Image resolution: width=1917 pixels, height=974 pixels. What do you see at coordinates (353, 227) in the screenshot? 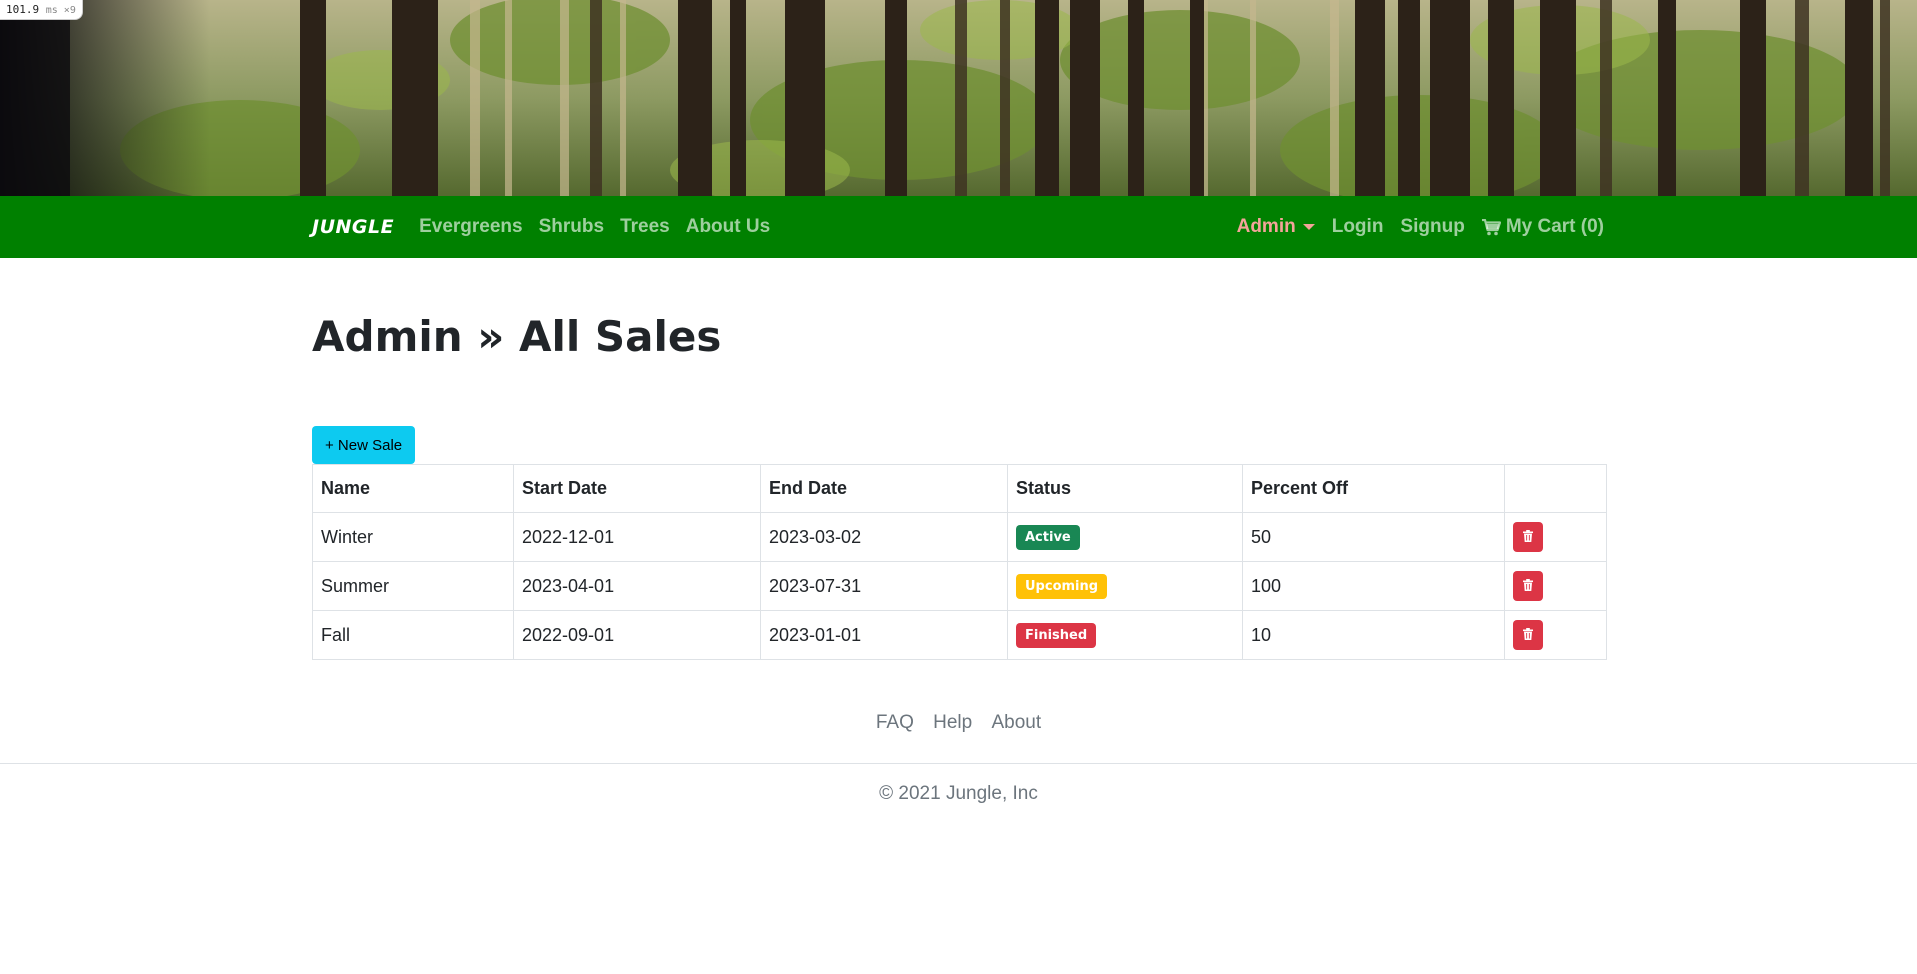
I see `brand-logo: JUNGLE` at bounding box center [353, 227].